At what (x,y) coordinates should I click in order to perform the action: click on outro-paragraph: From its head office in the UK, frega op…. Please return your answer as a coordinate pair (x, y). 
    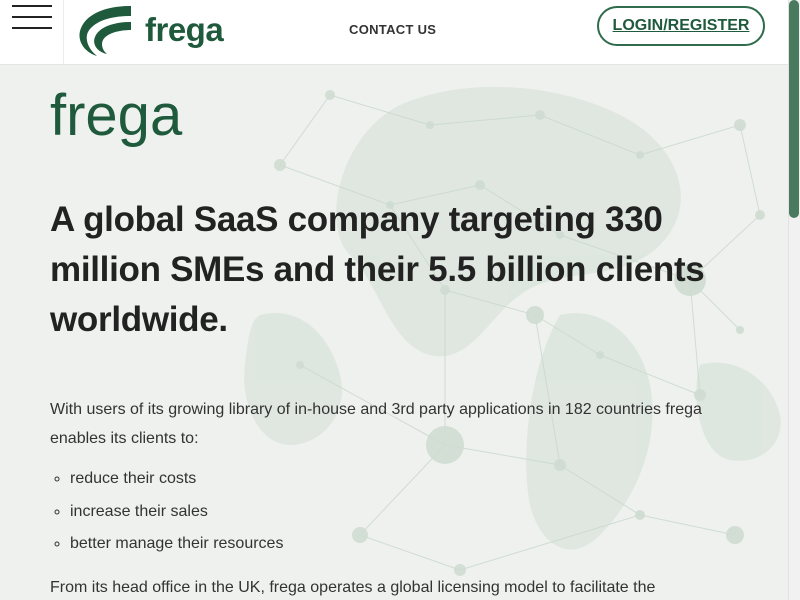
    Looking at the image, I should click on (353, 587).